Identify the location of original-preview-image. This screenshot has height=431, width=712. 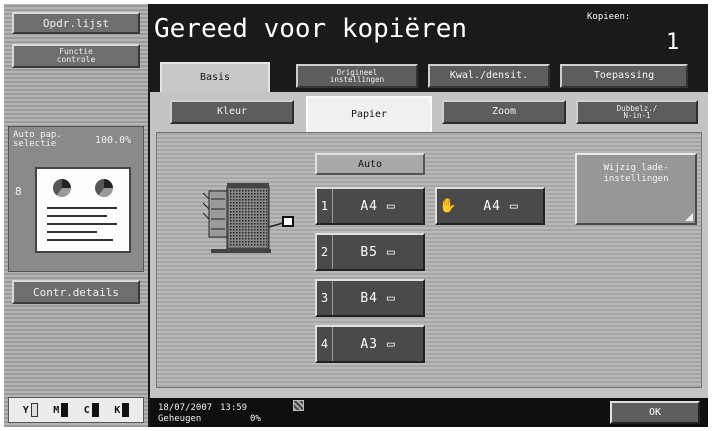
(83, 210).